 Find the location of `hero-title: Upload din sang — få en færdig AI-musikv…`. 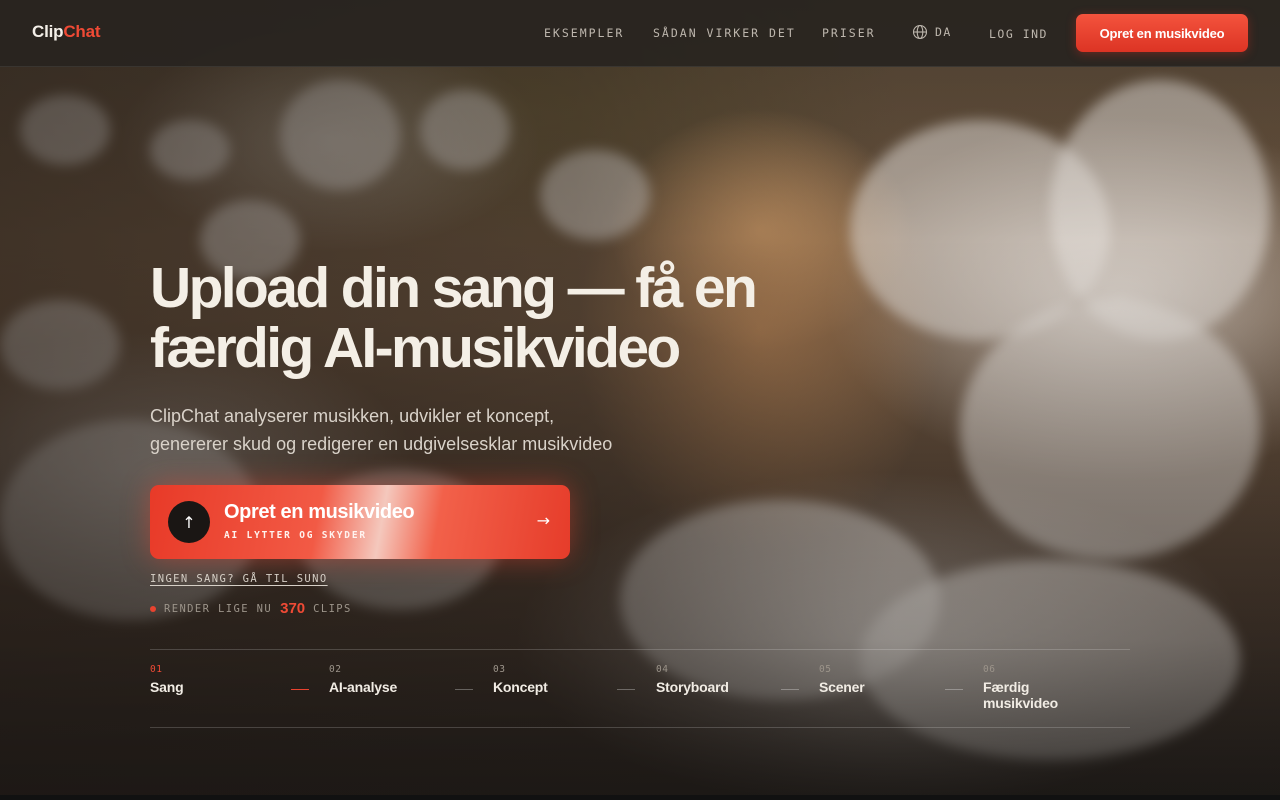

hero-title: Upload din sang — få en færdig AI-musikv… is located at coordinates (490, 318).